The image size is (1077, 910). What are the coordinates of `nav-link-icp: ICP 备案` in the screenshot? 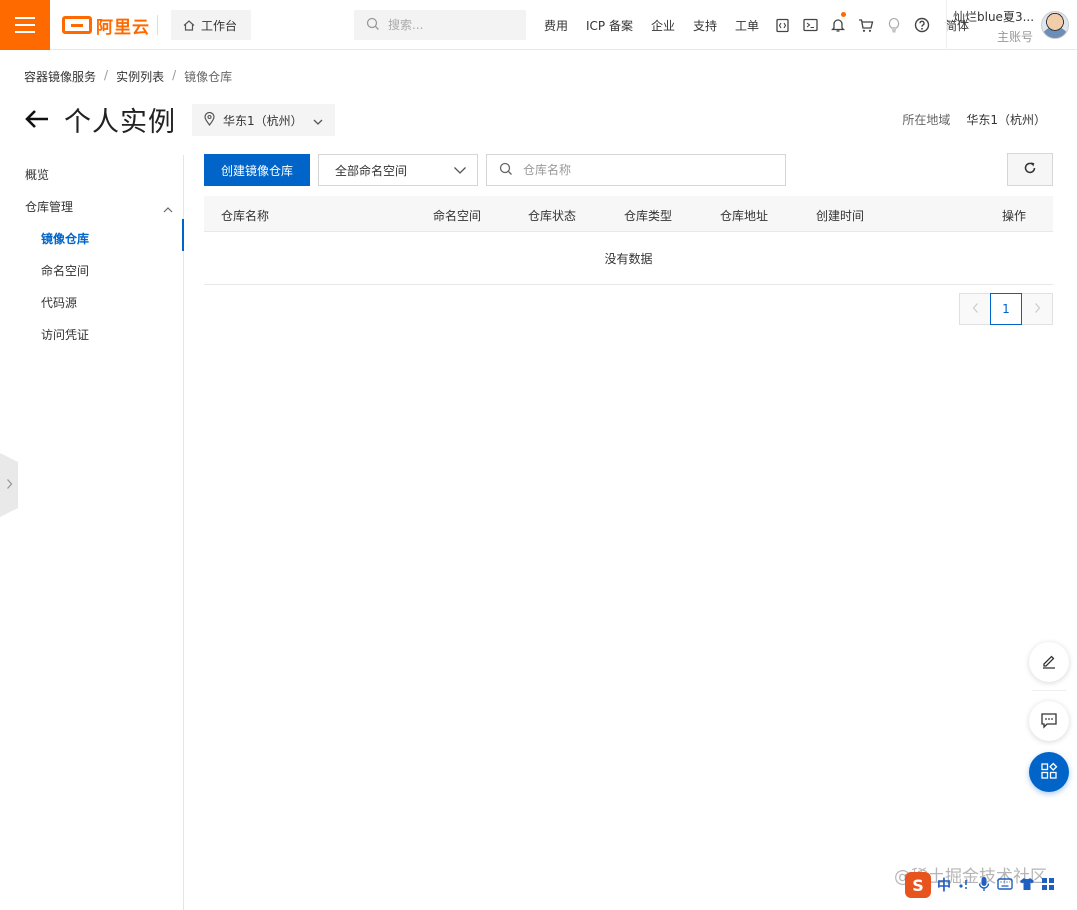 It's located at (609, 25).